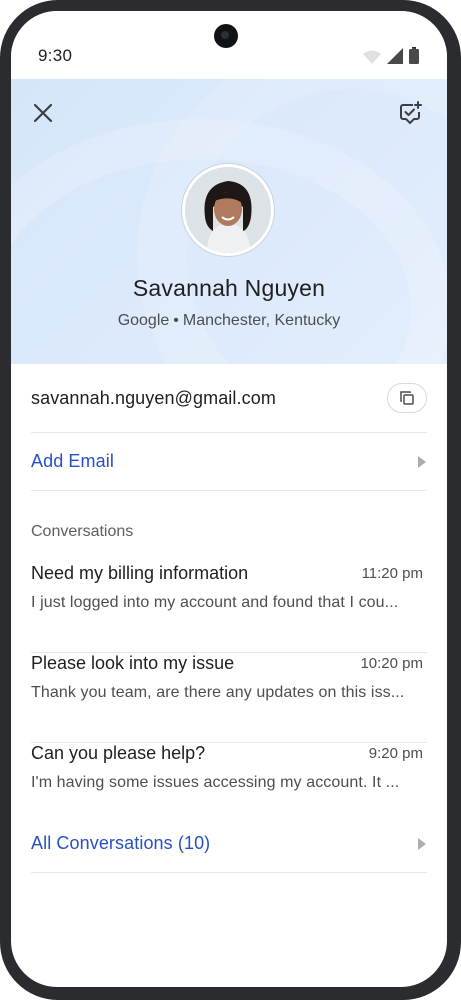  What do you see at coordinates (82, 531) in the screenshot?
I see `conversations-heading: Conversations` at bounding box center [82, 531].